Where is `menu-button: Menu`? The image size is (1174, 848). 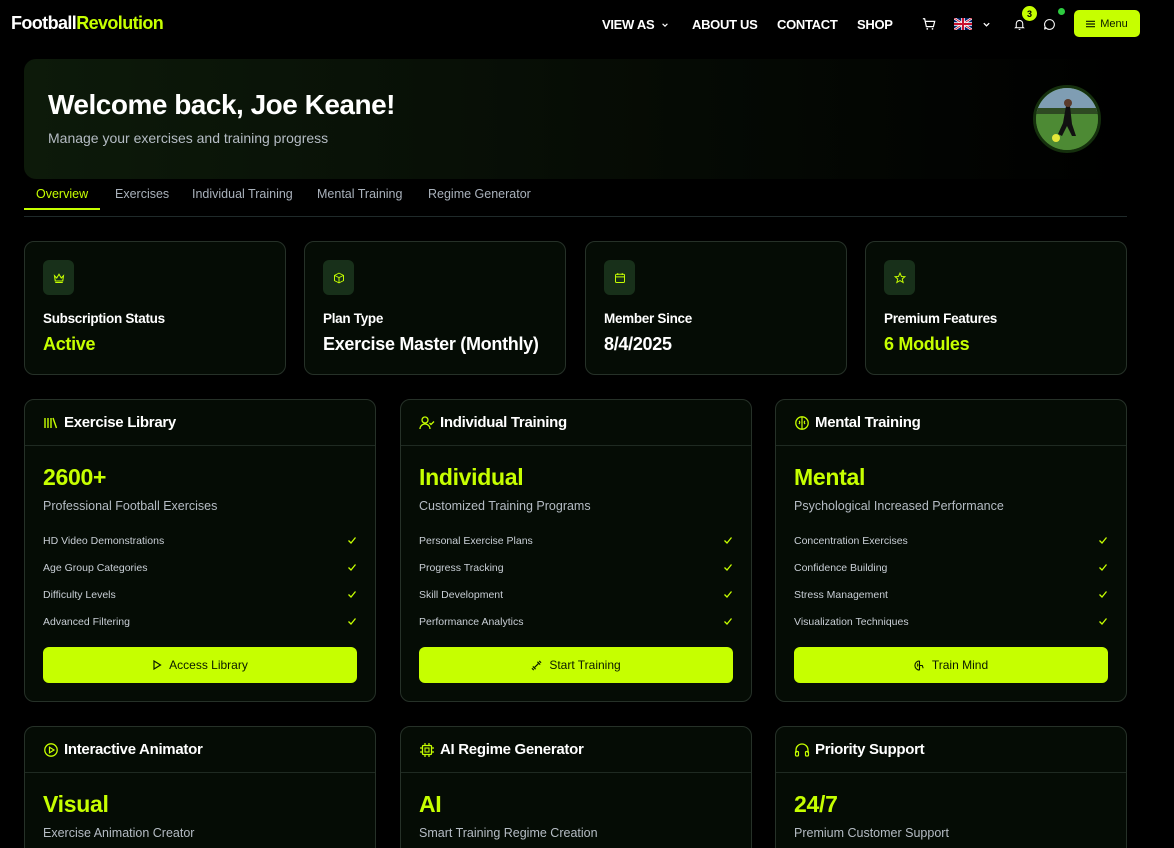 menu-button: Menu is located at coordinates (1107, 23).